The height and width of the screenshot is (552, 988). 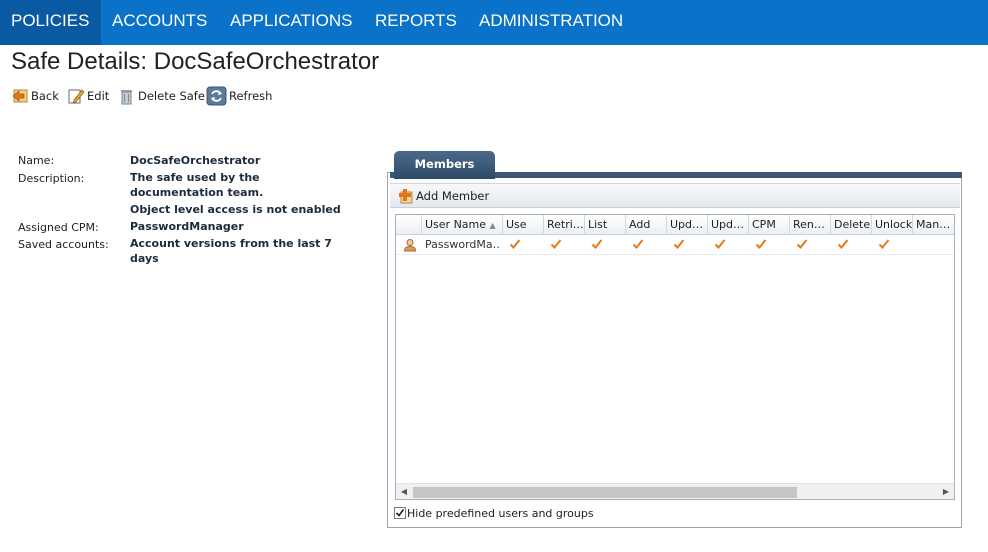 I want to click on scrollbar-thumb, so click(x=605, y=492).